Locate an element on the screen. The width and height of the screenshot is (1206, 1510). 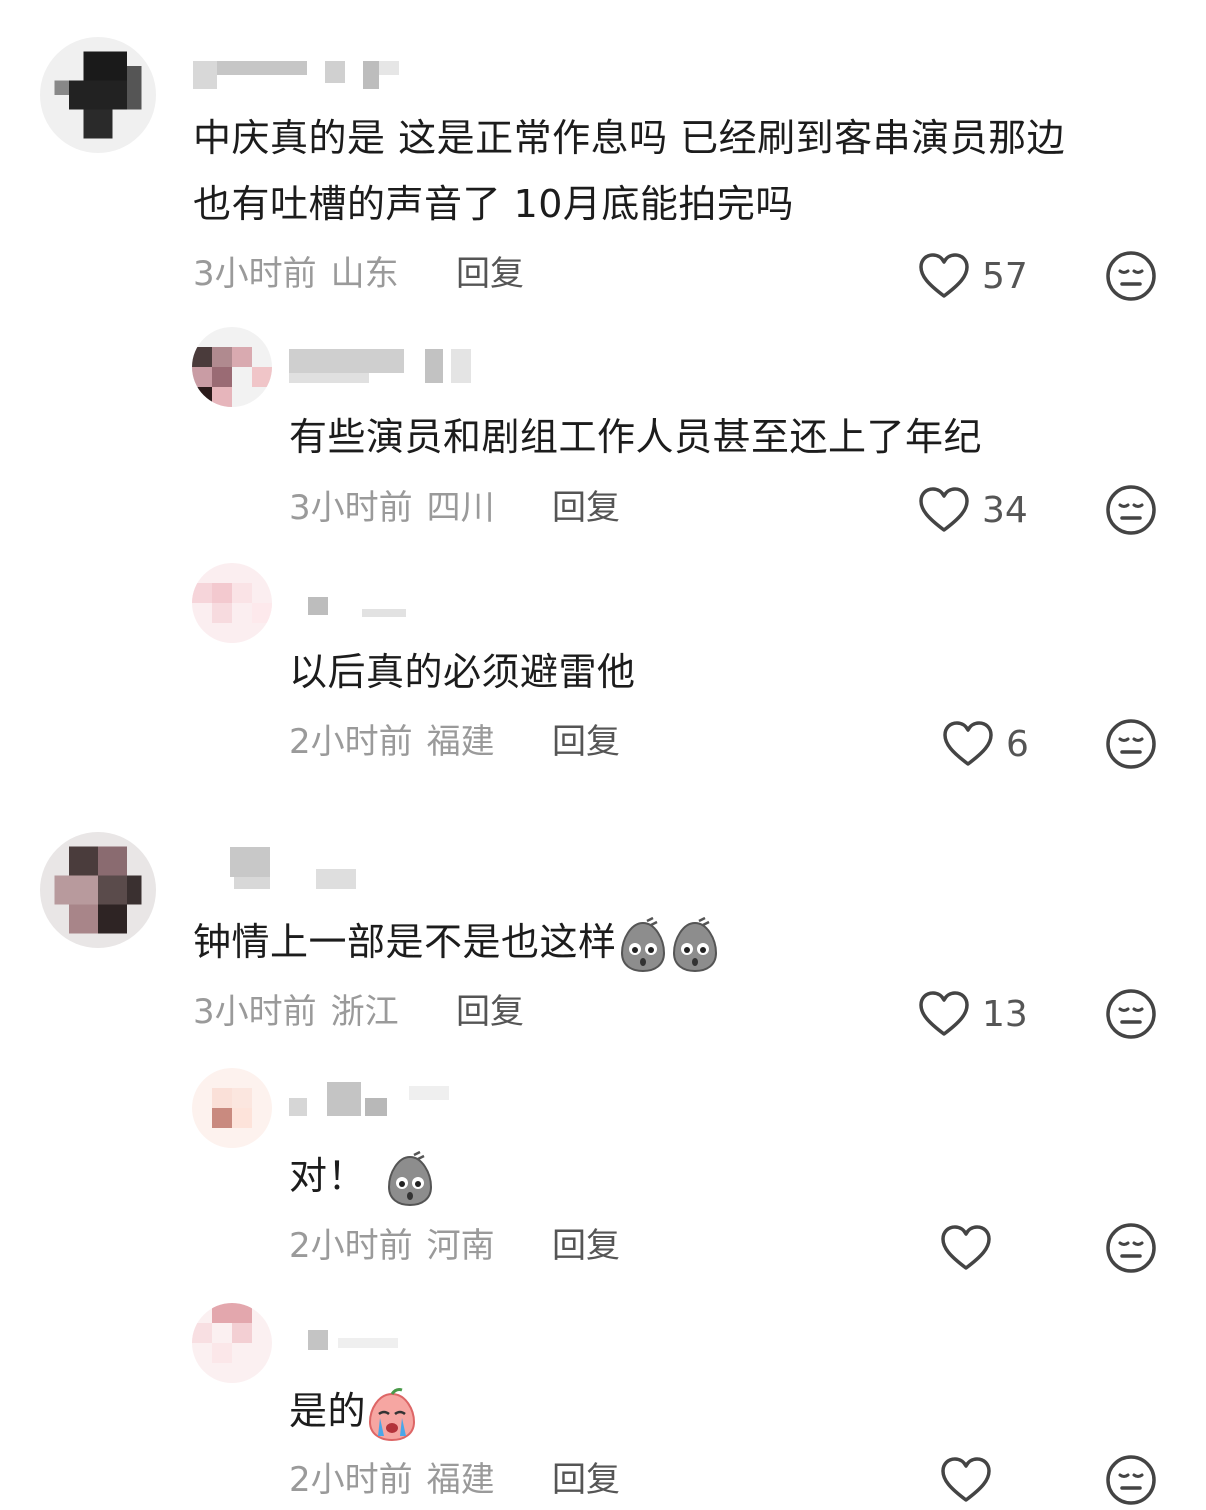
comment-region: 浙江 is located at coordinates (364, 1012).